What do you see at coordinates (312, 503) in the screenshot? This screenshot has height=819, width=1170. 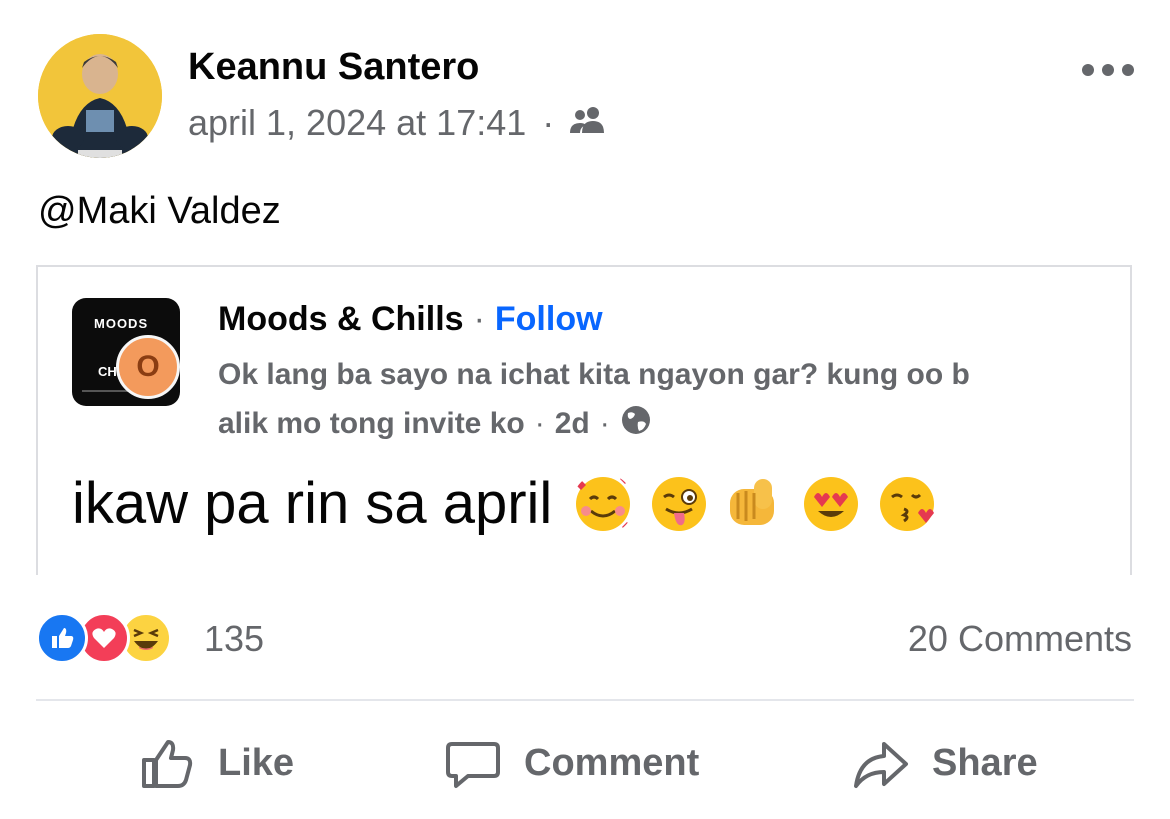 I see `shared-content-text: ikaw pa rin sa april` at bounding box center [312, 503].